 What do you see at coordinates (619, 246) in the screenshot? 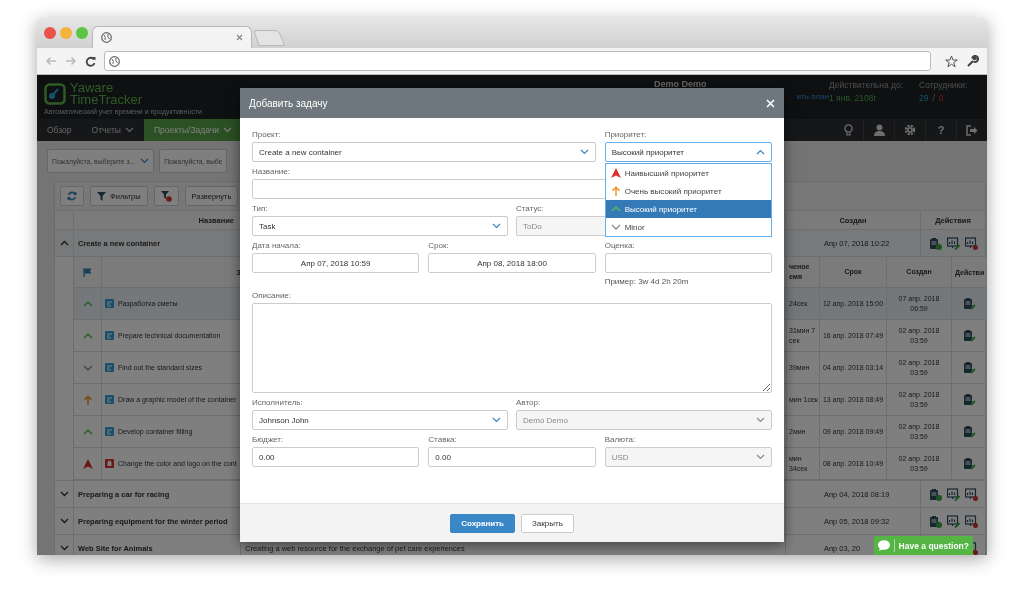
I see `field-label: Оценка:` at bounding box center [619, 246].